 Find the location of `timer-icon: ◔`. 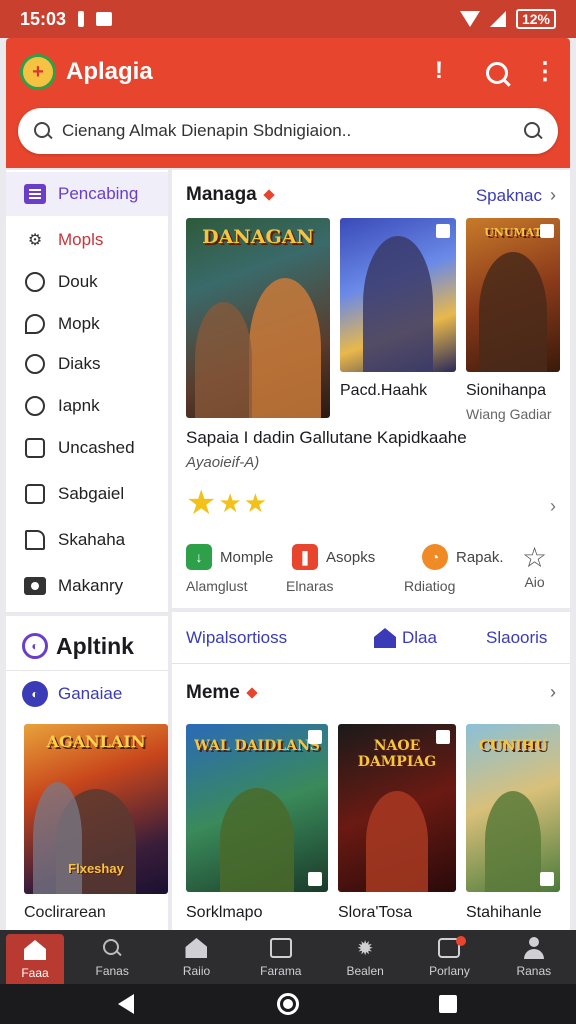

timer-icon: ◔ is located at coordinates (435, 557).